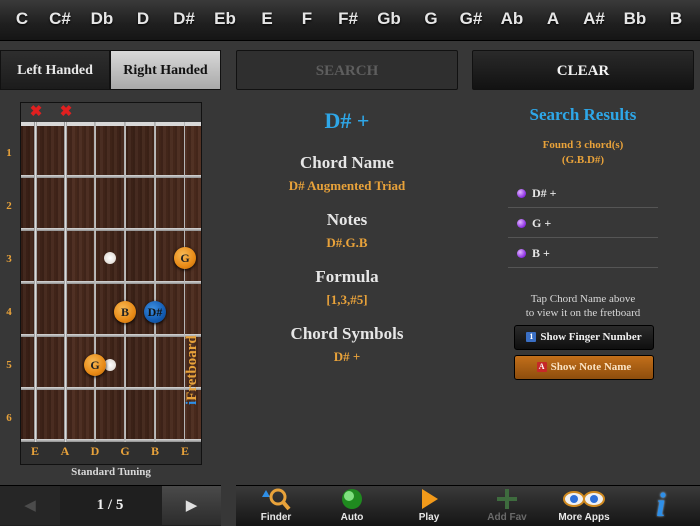 This screenshot has width=700, height=526. What do you see at coordinates (531, 337) in the screenshot?
I see `finger-number-icon: 1` at bounding box center [531, 337].